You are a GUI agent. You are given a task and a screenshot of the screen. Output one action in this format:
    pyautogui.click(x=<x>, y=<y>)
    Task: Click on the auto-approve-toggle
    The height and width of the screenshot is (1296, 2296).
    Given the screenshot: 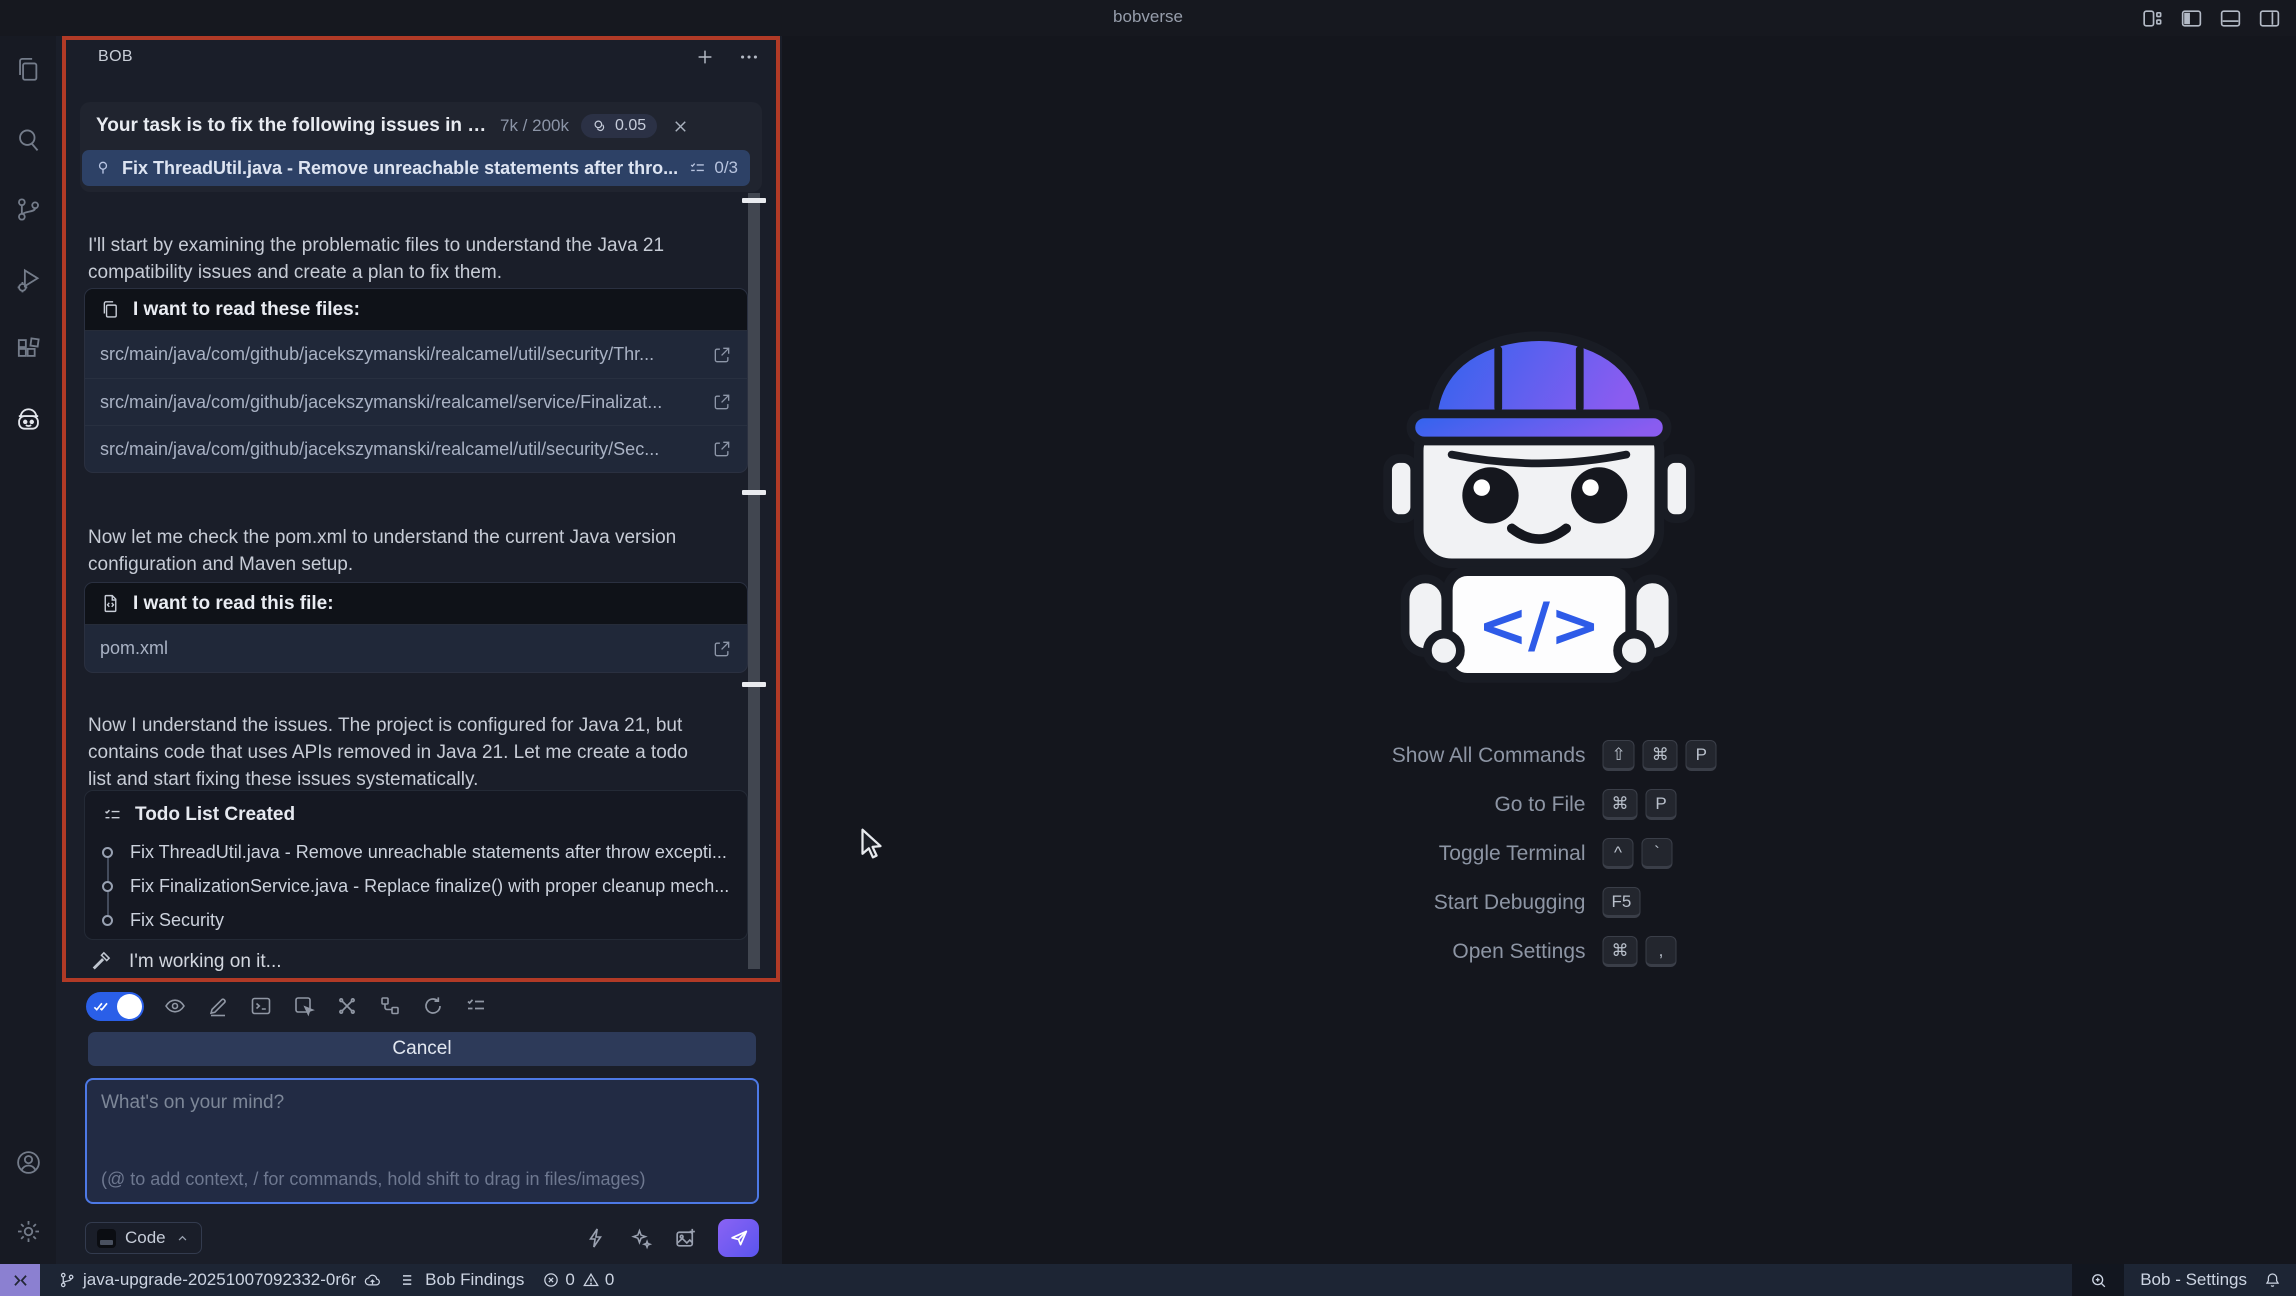 What is the action you would take?
    pyautogui.click(x=115, y=1006)
    